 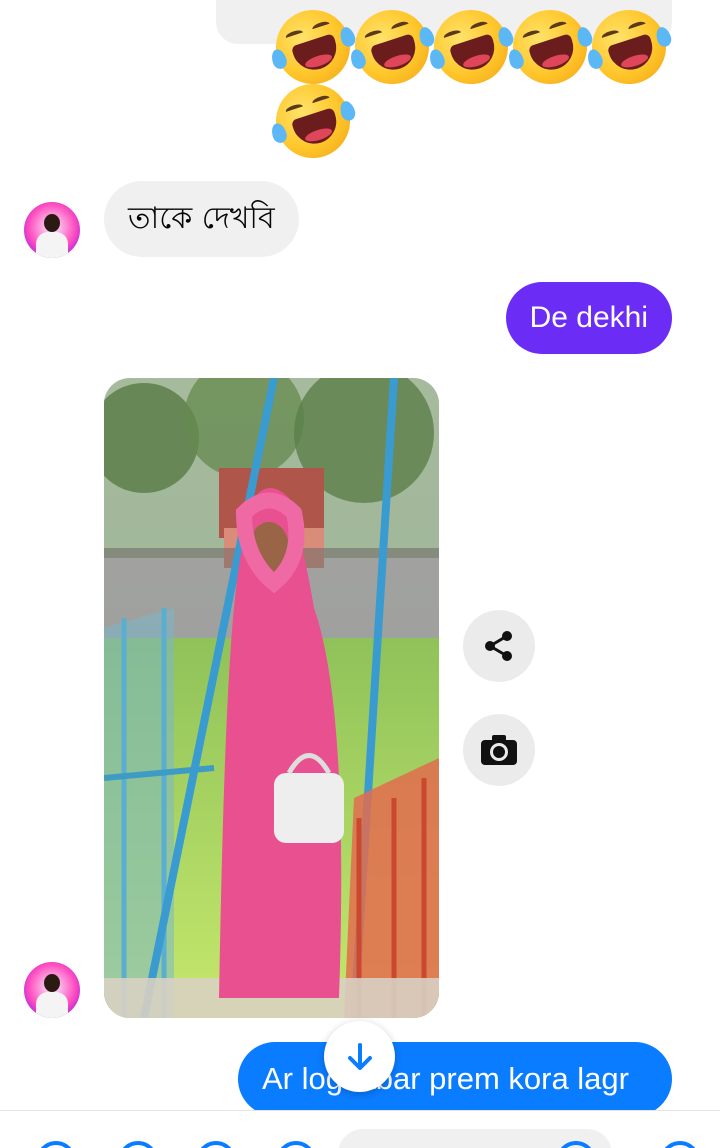 I want to click on camera-button, so click(x=499, y=750).